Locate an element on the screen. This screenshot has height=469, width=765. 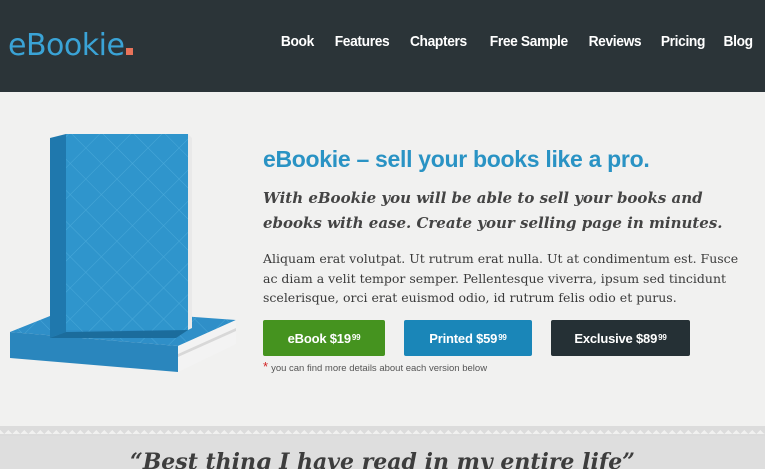
buy-printed-button: Printed $59 99 is located at coordinates (468, 338).